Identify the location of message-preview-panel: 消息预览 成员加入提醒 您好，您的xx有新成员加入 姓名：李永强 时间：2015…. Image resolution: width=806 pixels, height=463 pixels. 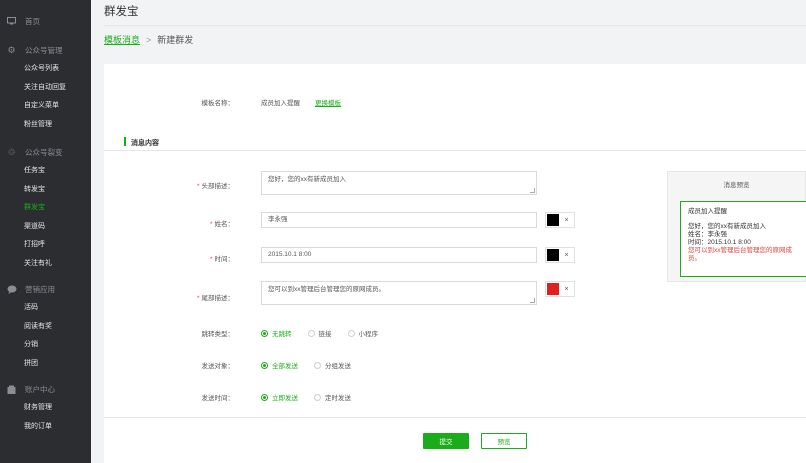
(736, 226).